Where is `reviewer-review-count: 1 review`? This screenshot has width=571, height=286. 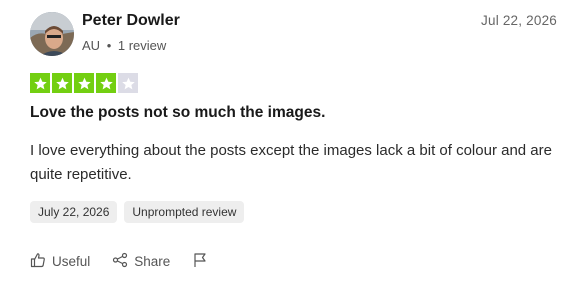 reviewer-review-count: 1 review is located at coordinates (142, 45).